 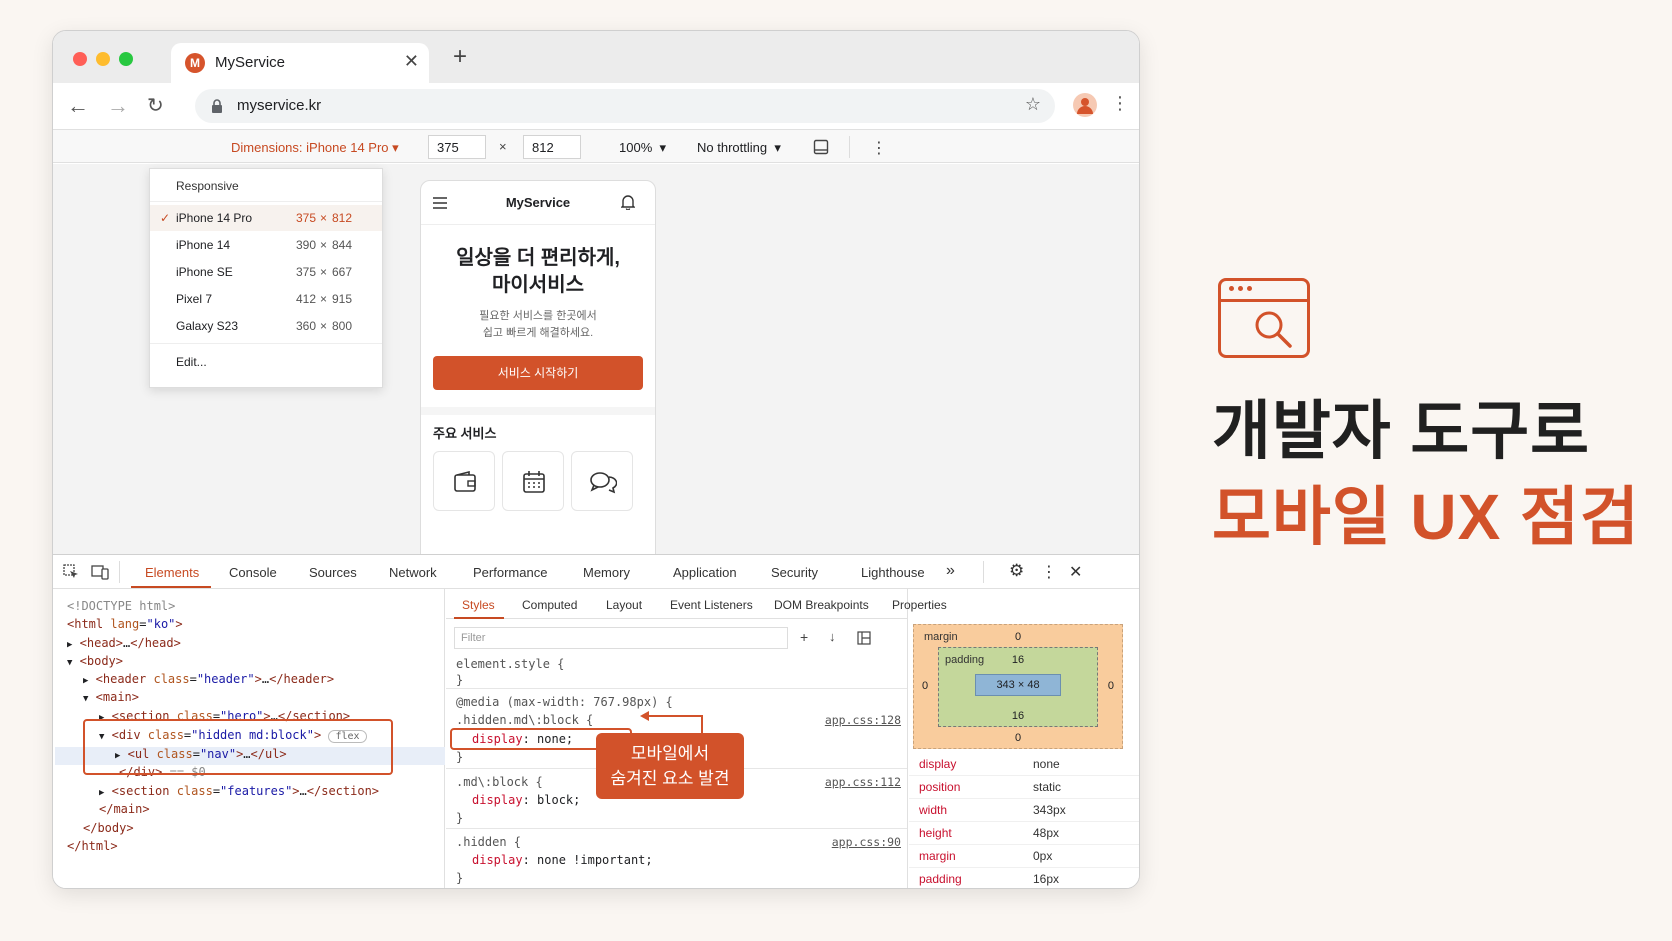 What do you see at coordinates (705, 572) in the screenshot?
I see `tab-application: Application` at bounding box center [705, 572].